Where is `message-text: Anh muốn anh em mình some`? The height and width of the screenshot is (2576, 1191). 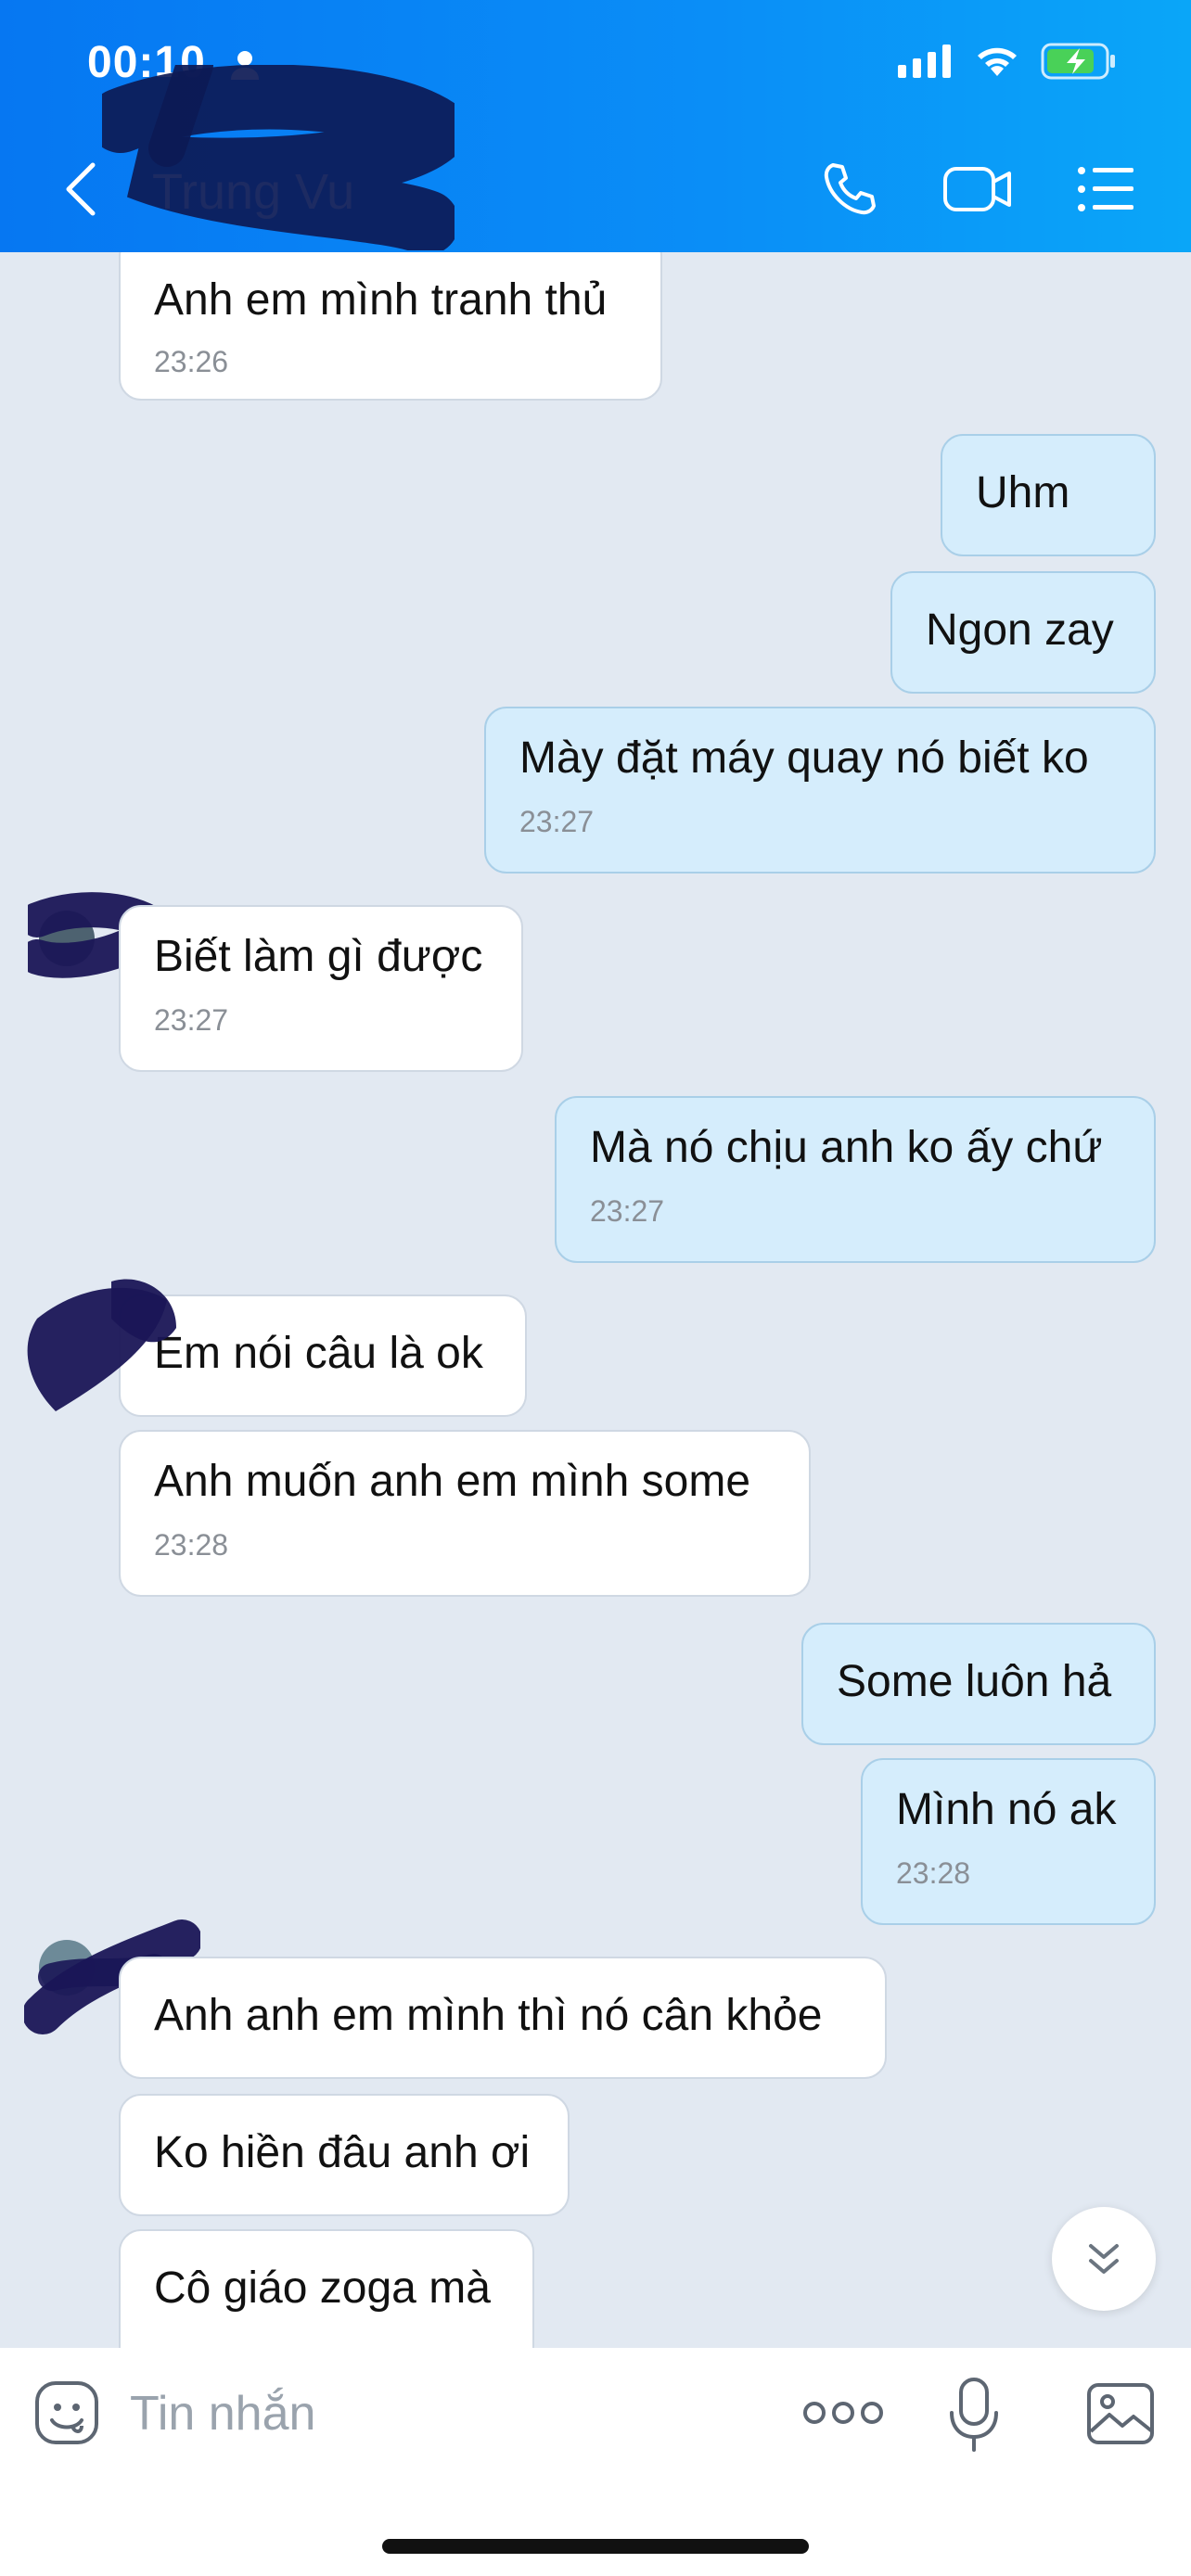
message-text: Anh muốn anh em mình some is located at coordinates (452, 1481).